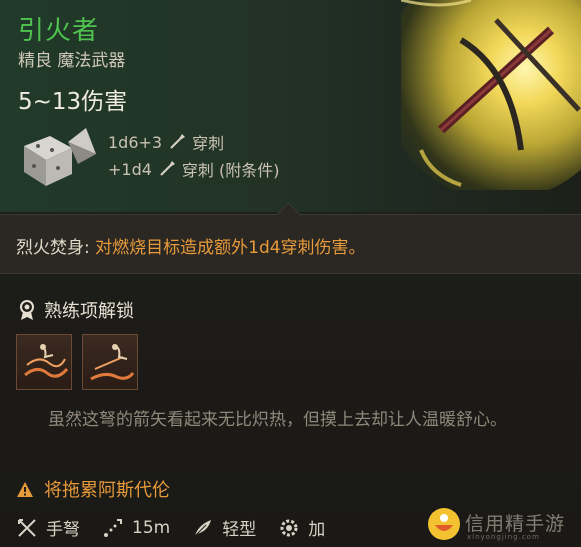 The width and height of the screenshot is (581, 547). I want to click on stat-weapon-type: 手弩, so click(48, 527).